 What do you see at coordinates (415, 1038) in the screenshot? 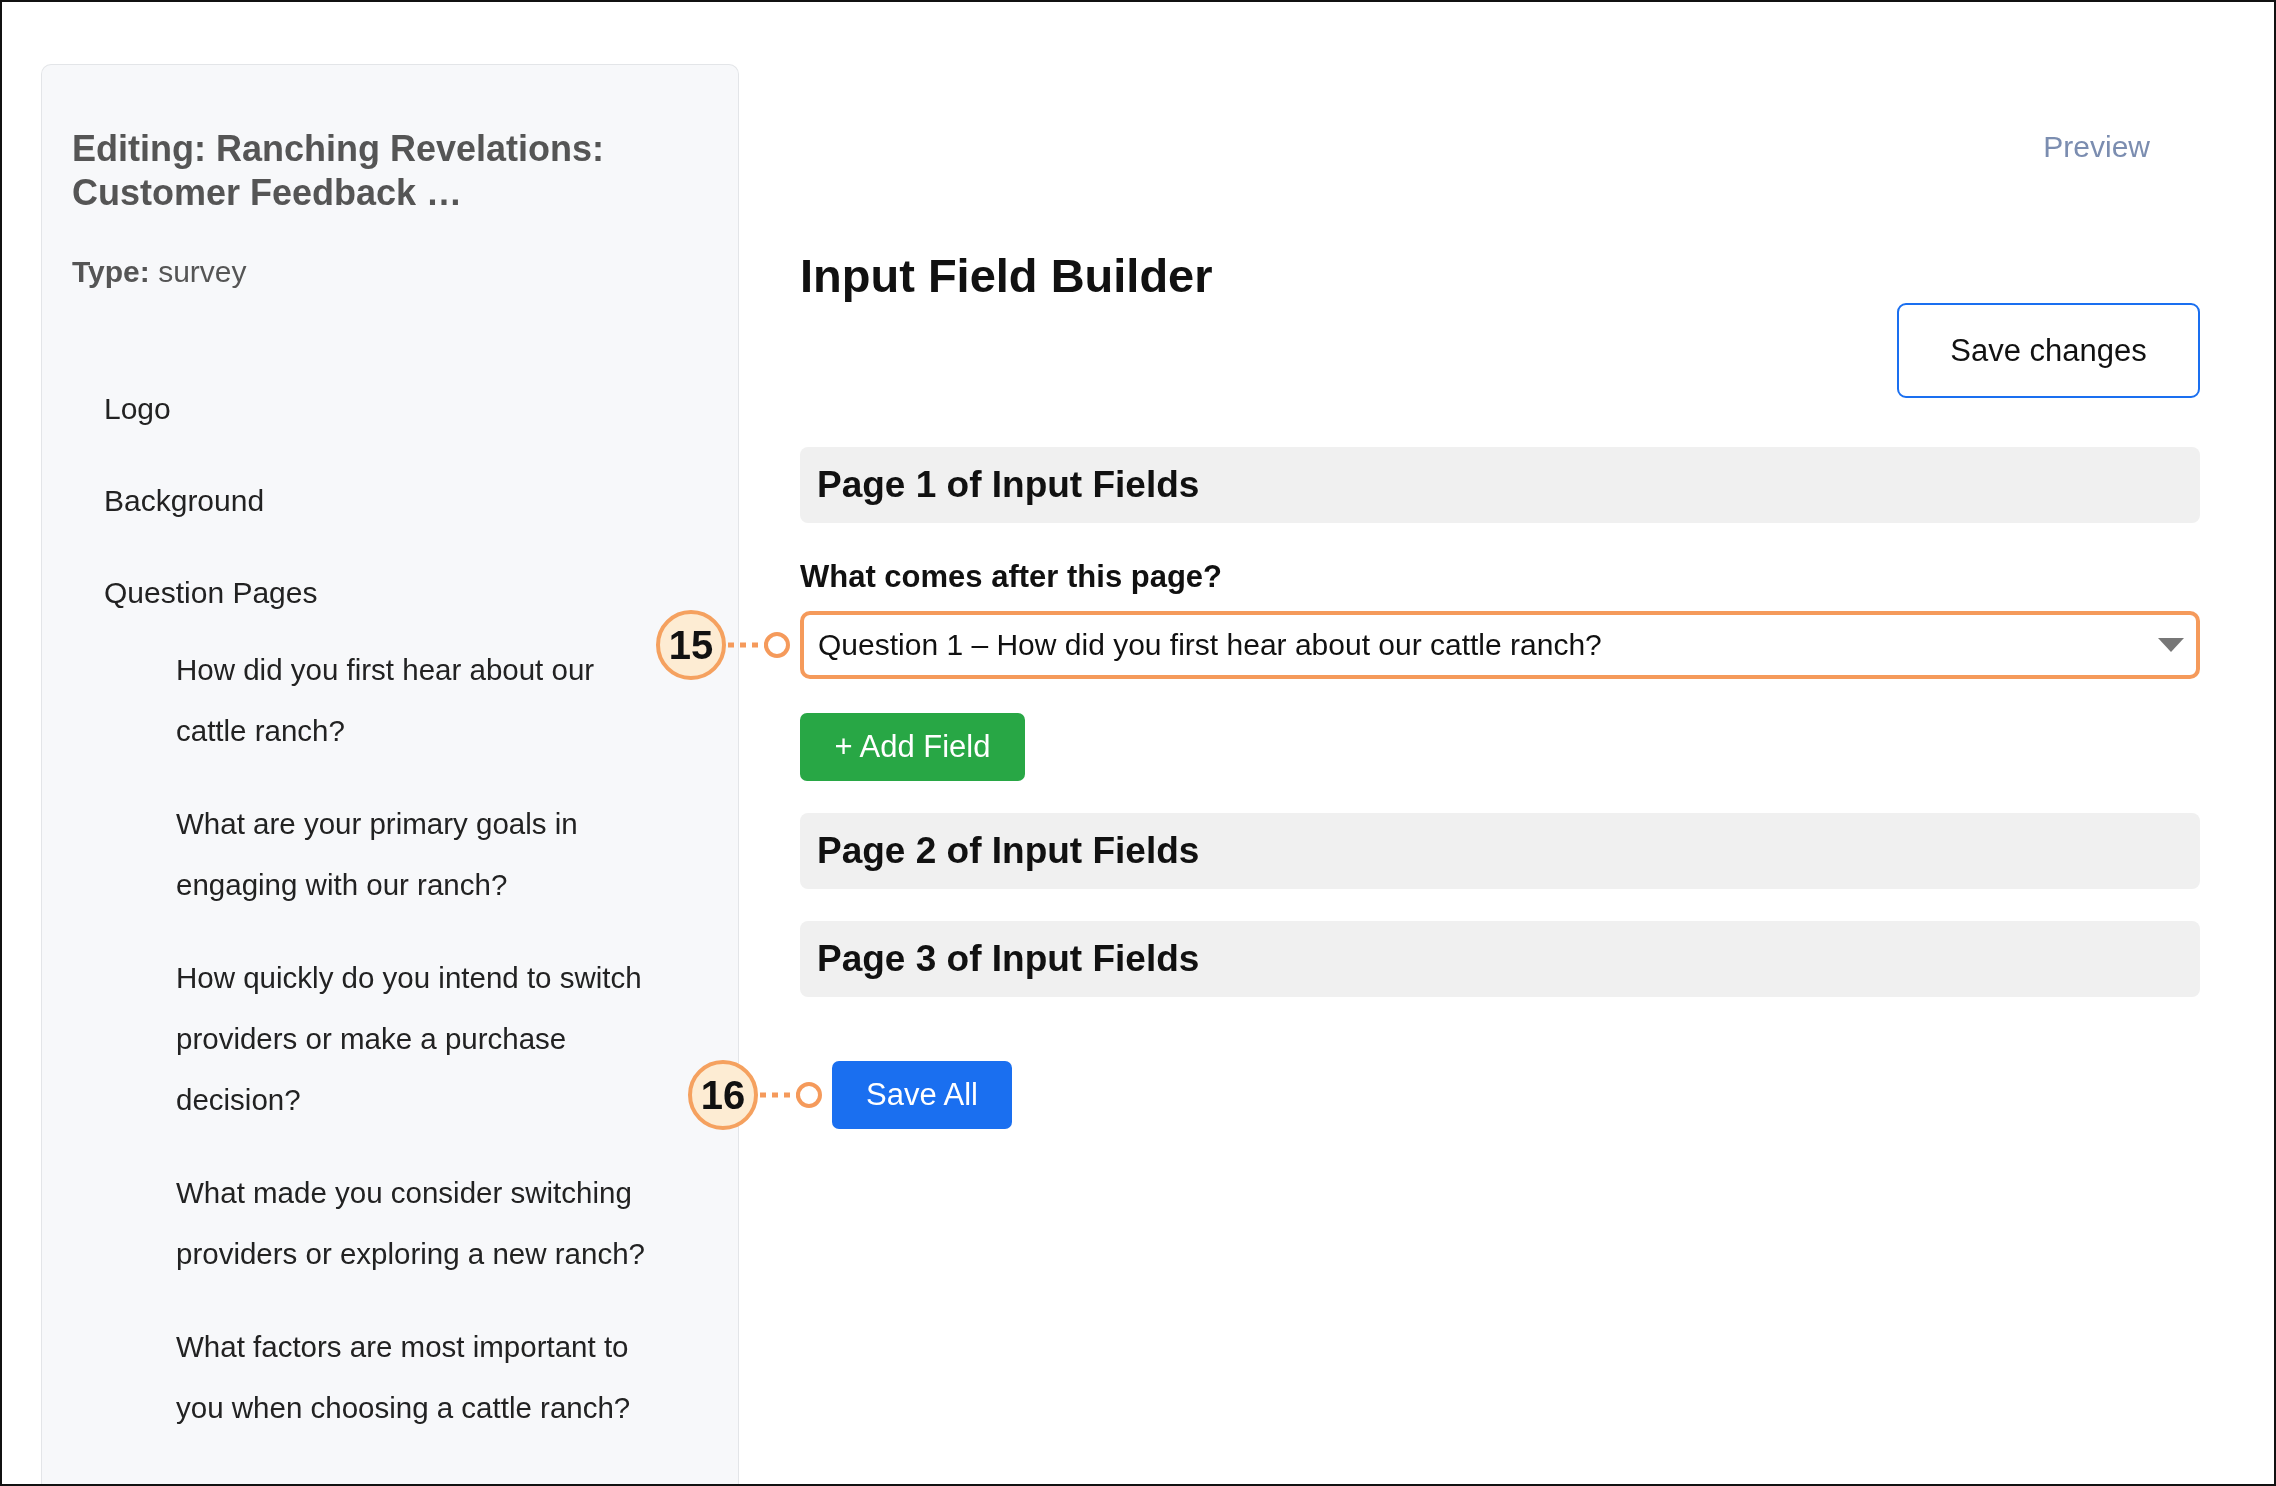
I see `question-link: How quickly do you intend to switch providers or make a purchase decision?` at bounding box center [415, 1038].